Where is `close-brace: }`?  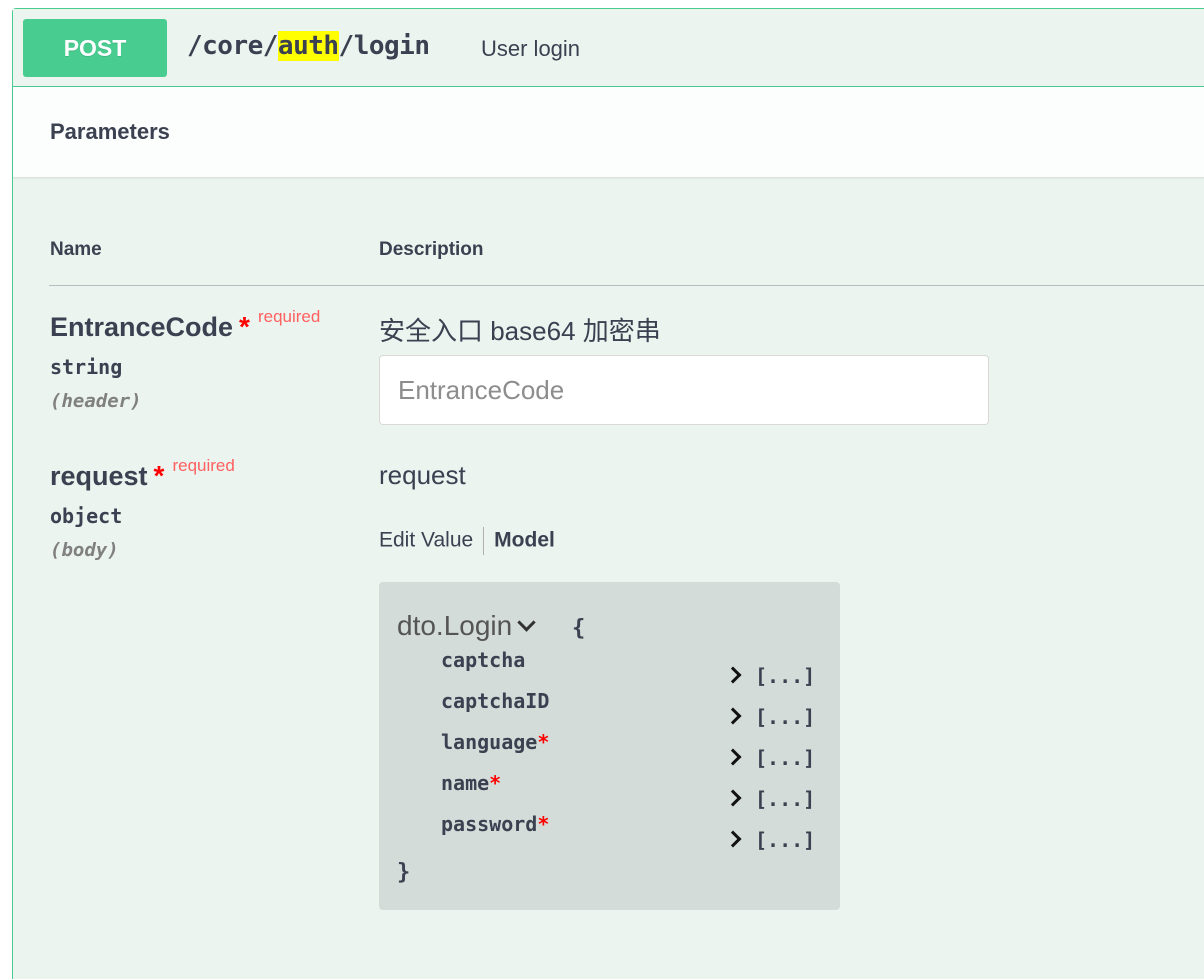
close-brace: } is located at coordinates (404, 872).